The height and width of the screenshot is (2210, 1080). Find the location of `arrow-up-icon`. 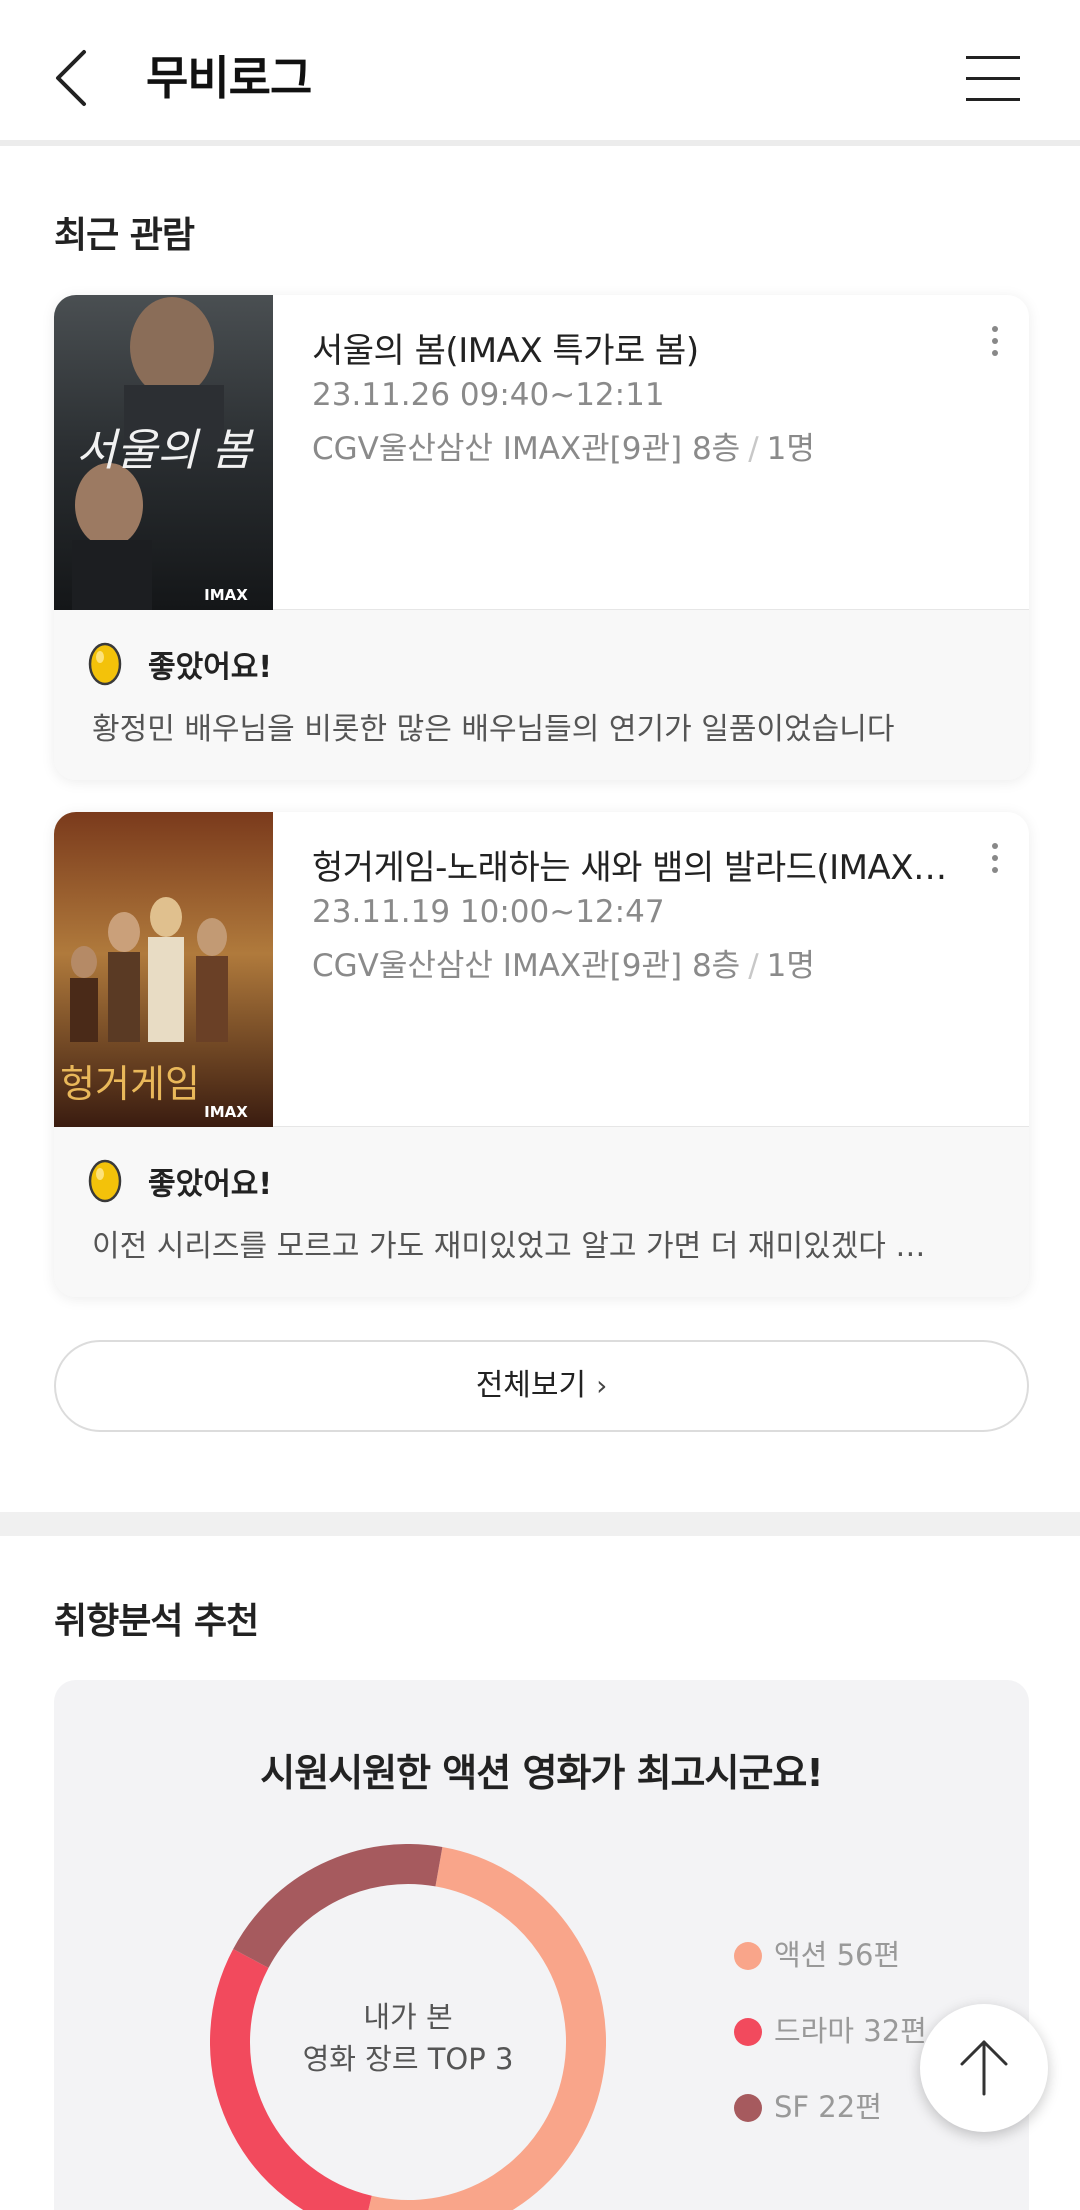

arrow-up-icon is located at coordinates (984, 2068).